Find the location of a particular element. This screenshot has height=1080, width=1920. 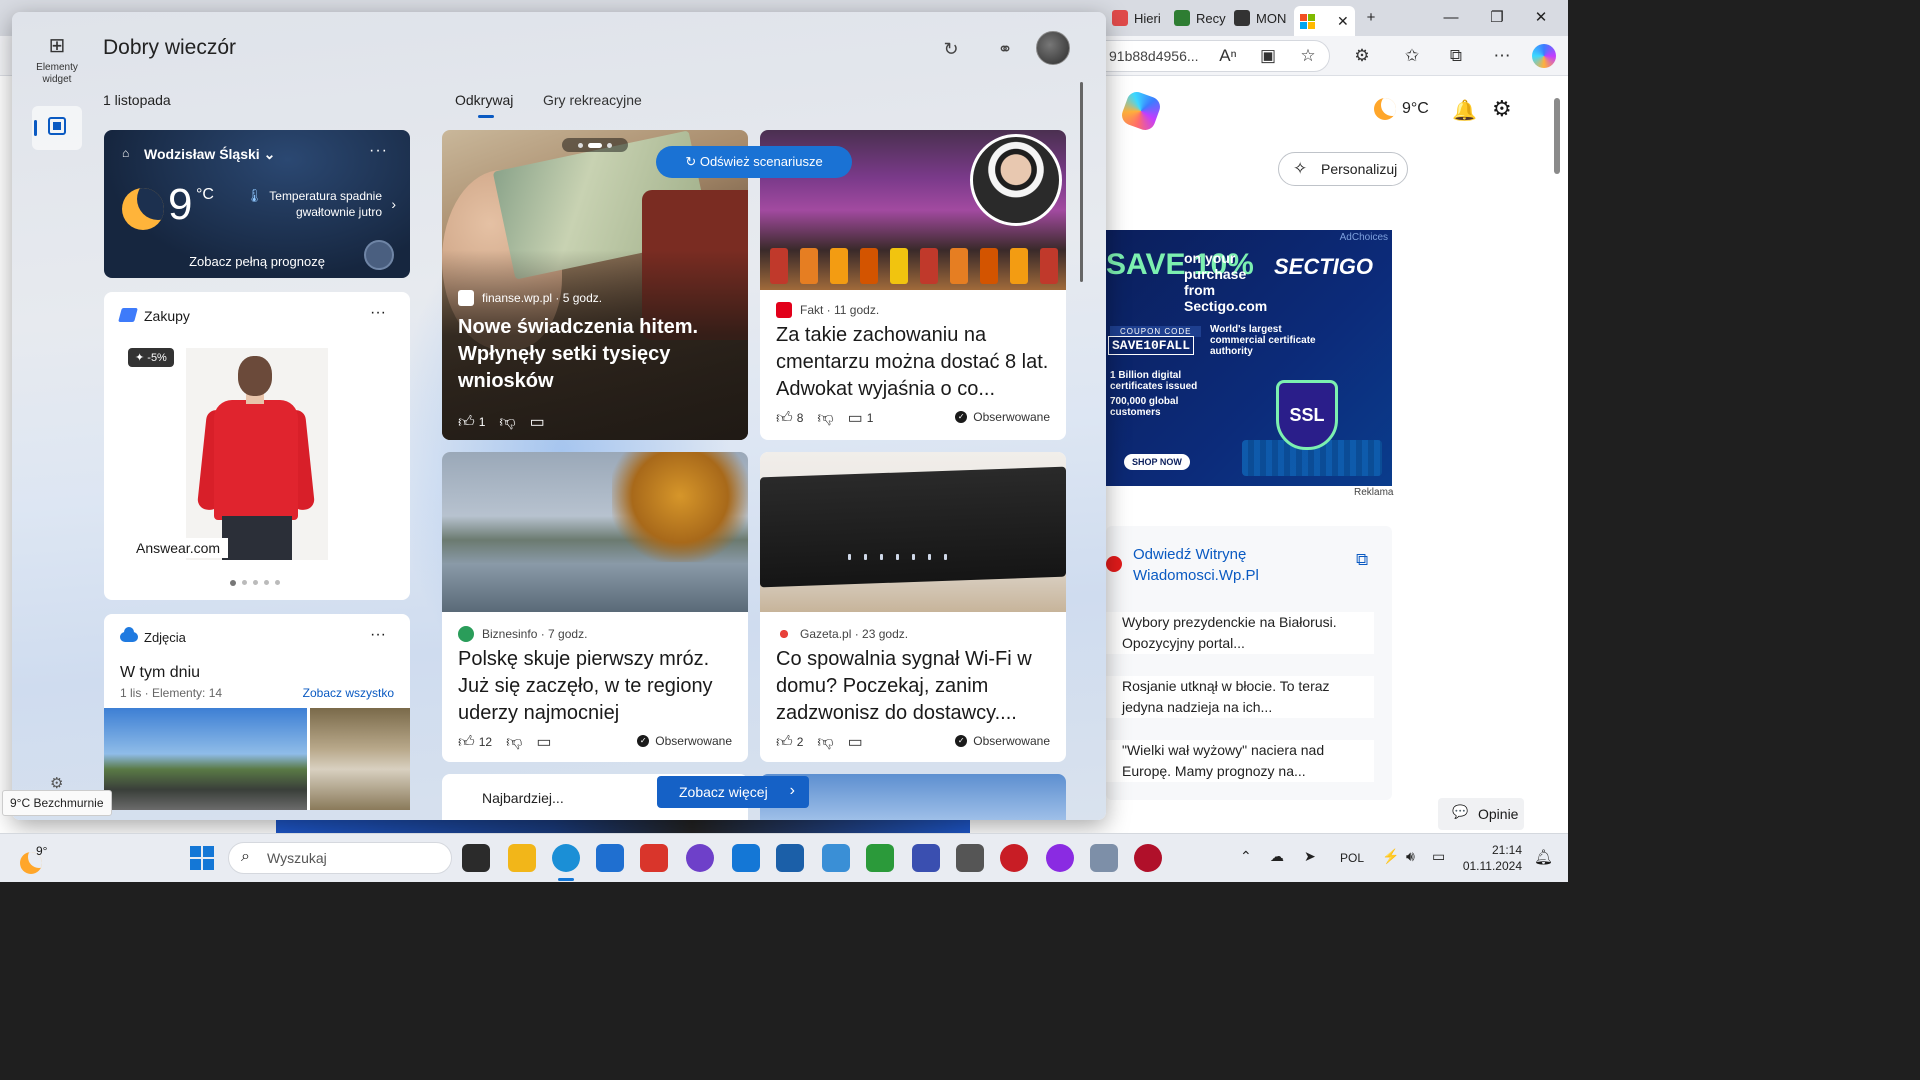

battery-icon: ▭ is located at coordinates (1438, 856).